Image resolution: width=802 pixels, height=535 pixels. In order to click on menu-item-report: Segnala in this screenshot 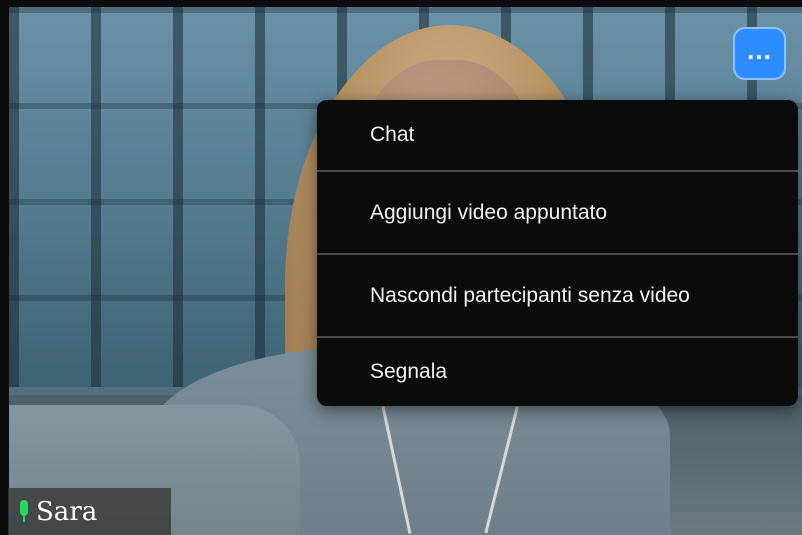, I will do `click(557, 372)`.